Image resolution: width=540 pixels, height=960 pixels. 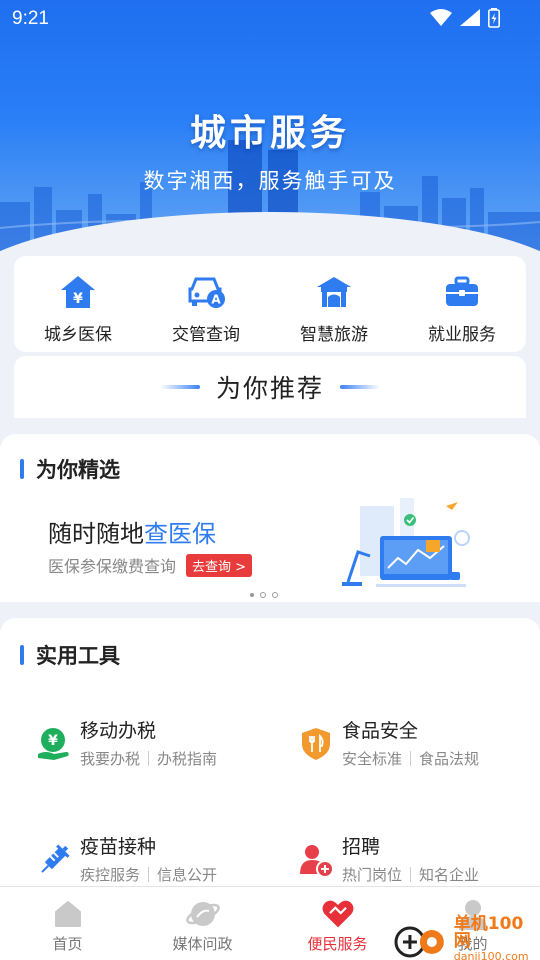 What do you see at coordinates (470, 17) in the screenshot?
I see `signal-icon` at bounding box center [470, 17].